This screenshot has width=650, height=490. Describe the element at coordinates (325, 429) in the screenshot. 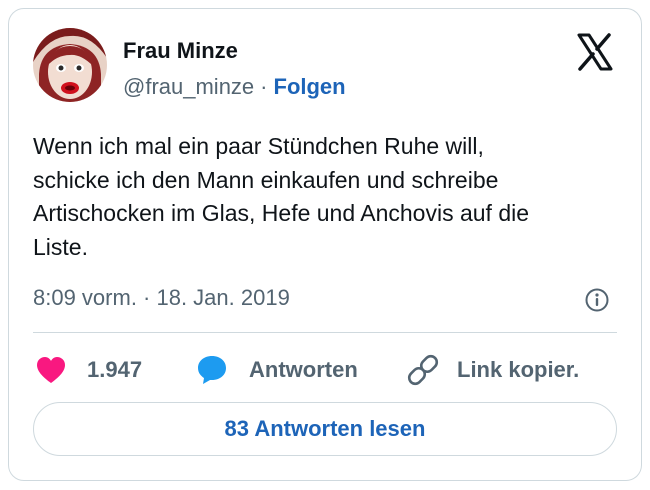

I see `read-replies-button: 83 Antworten lesen` at that location.